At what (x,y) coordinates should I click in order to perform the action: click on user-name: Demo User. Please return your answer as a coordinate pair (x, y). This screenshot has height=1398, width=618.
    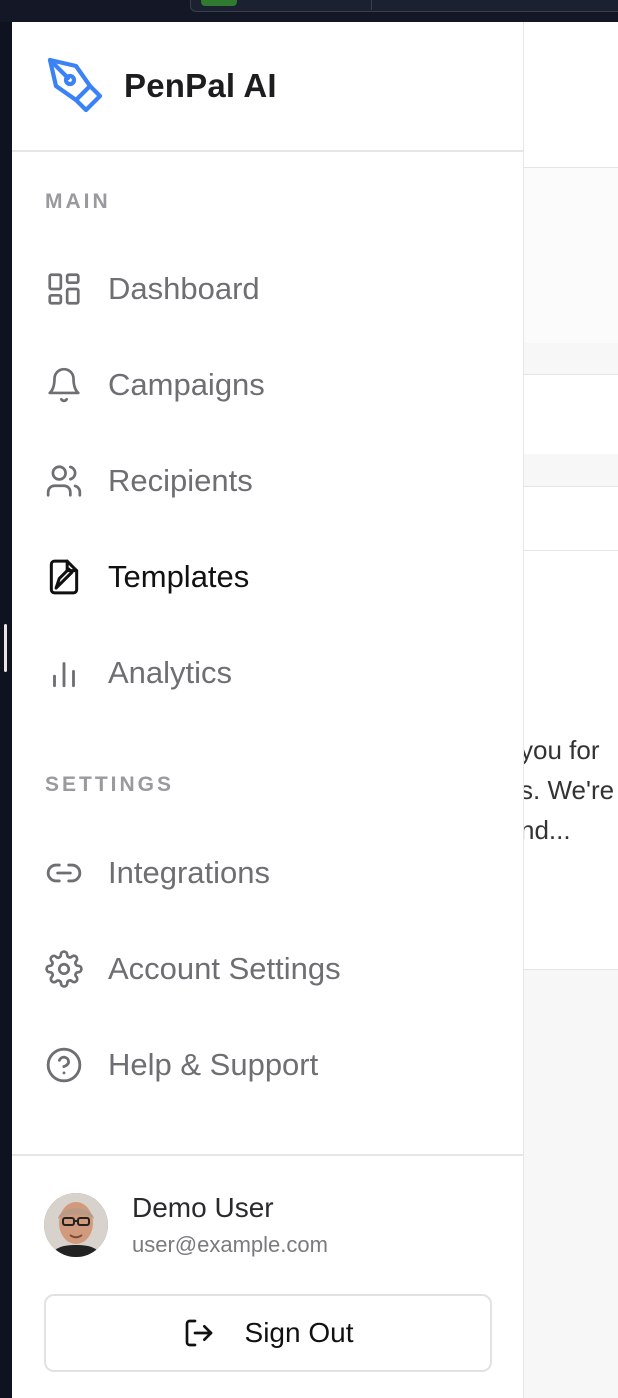
    Looking at the image, I should click on (203, 1207).